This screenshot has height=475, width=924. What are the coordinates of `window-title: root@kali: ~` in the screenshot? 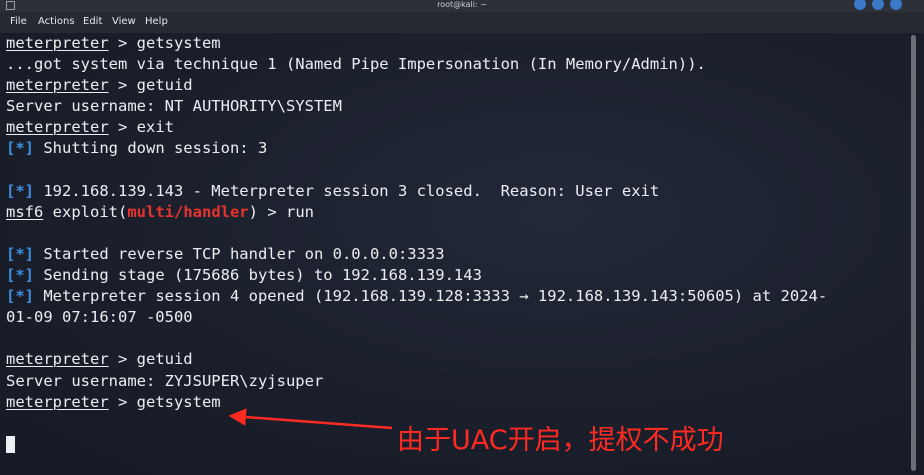 It's located at (462, 4).